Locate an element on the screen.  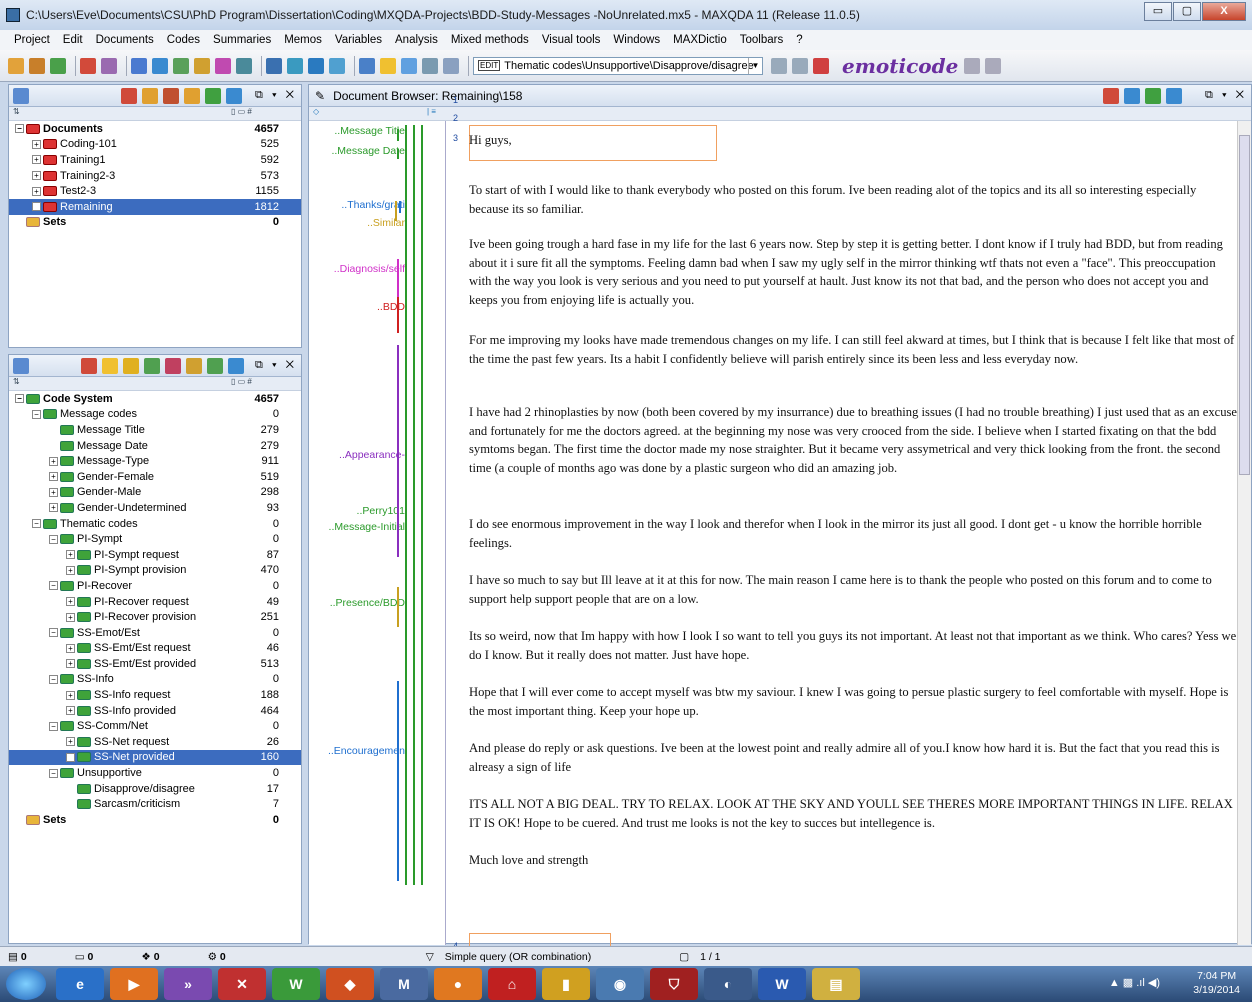
tree-item: Sarcasm/criticism 7 is located at coordinates (155, 804).